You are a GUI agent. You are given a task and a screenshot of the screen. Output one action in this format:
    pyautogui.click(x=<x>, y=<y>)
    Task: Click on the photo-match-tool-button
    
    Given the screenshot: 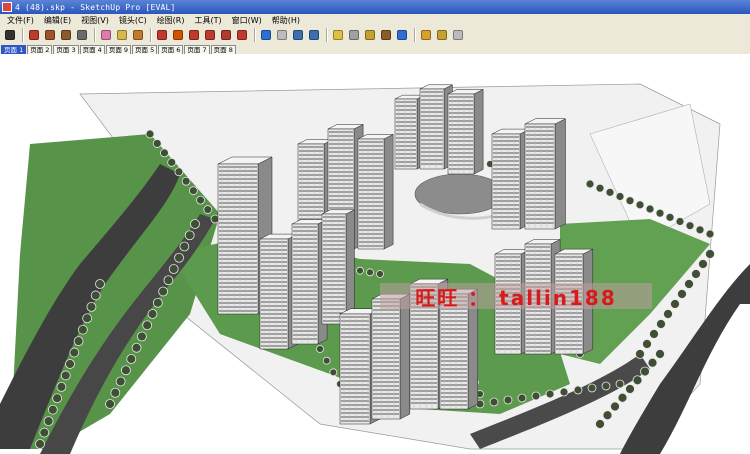 What is the action you would take?
    pyautogui.click(x=442, y=35)
    